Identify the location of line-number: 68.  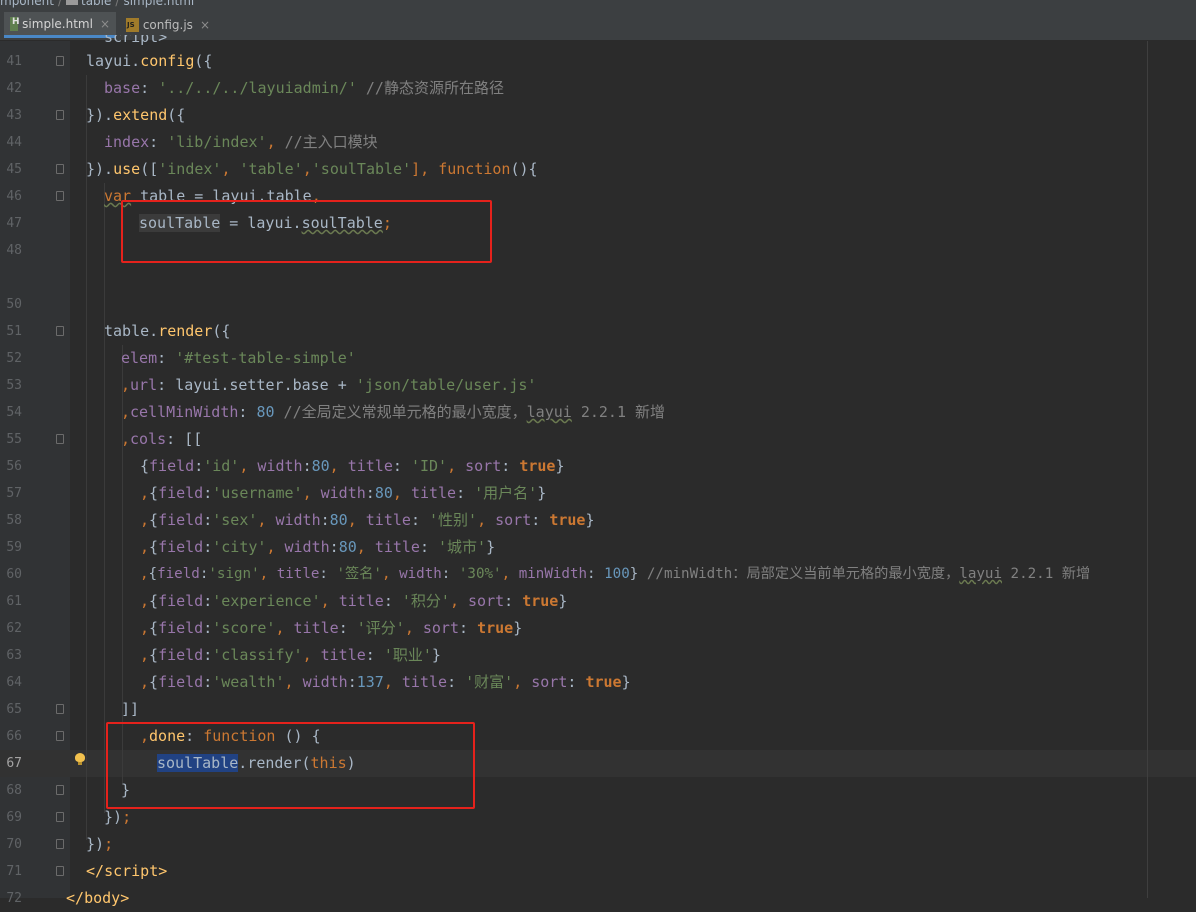
(14, 790).